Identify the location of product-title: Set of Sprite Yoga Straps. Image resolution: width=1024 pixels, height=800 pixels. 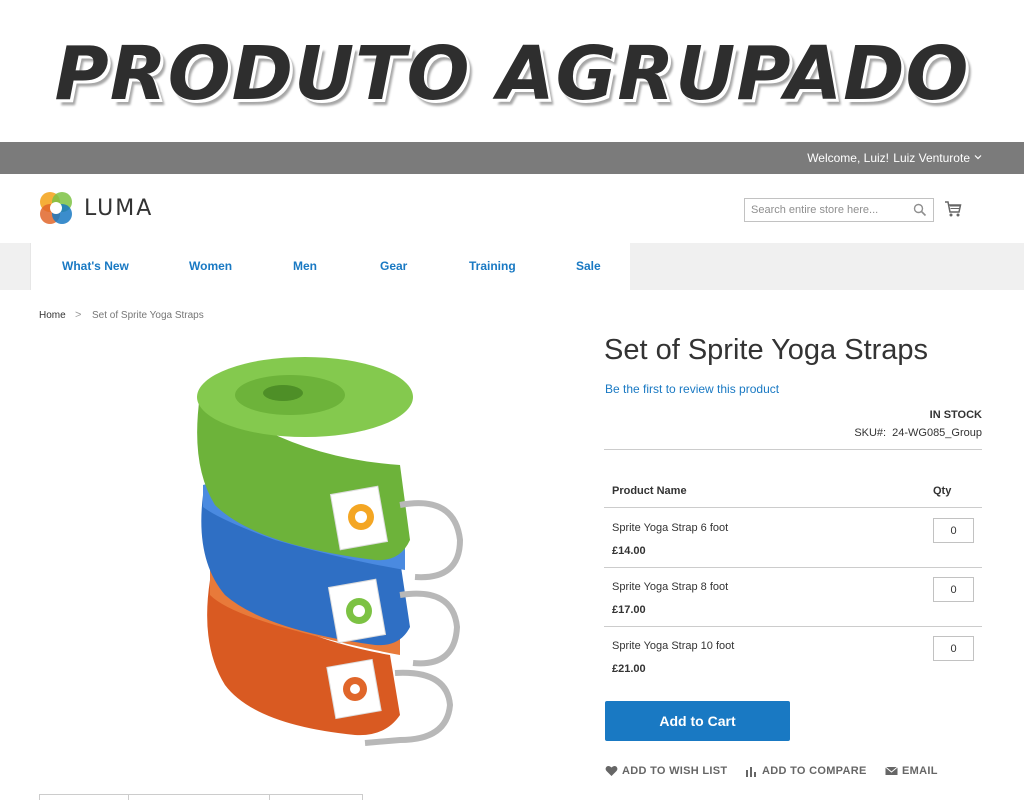
(766, 350).